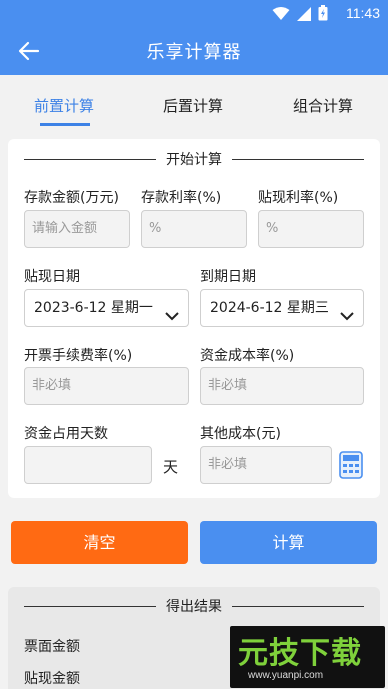 The width and height of the screenshot is (388, 689). I want to click on app-header: 11:43 乐享计算器, so click(194, 37).